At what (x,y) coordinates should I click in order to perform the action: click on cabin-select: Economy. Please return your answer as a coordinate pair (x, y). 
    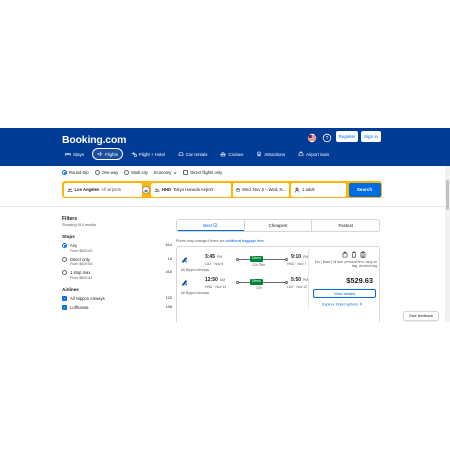
    Looking at the image, I should click on (165, 172).